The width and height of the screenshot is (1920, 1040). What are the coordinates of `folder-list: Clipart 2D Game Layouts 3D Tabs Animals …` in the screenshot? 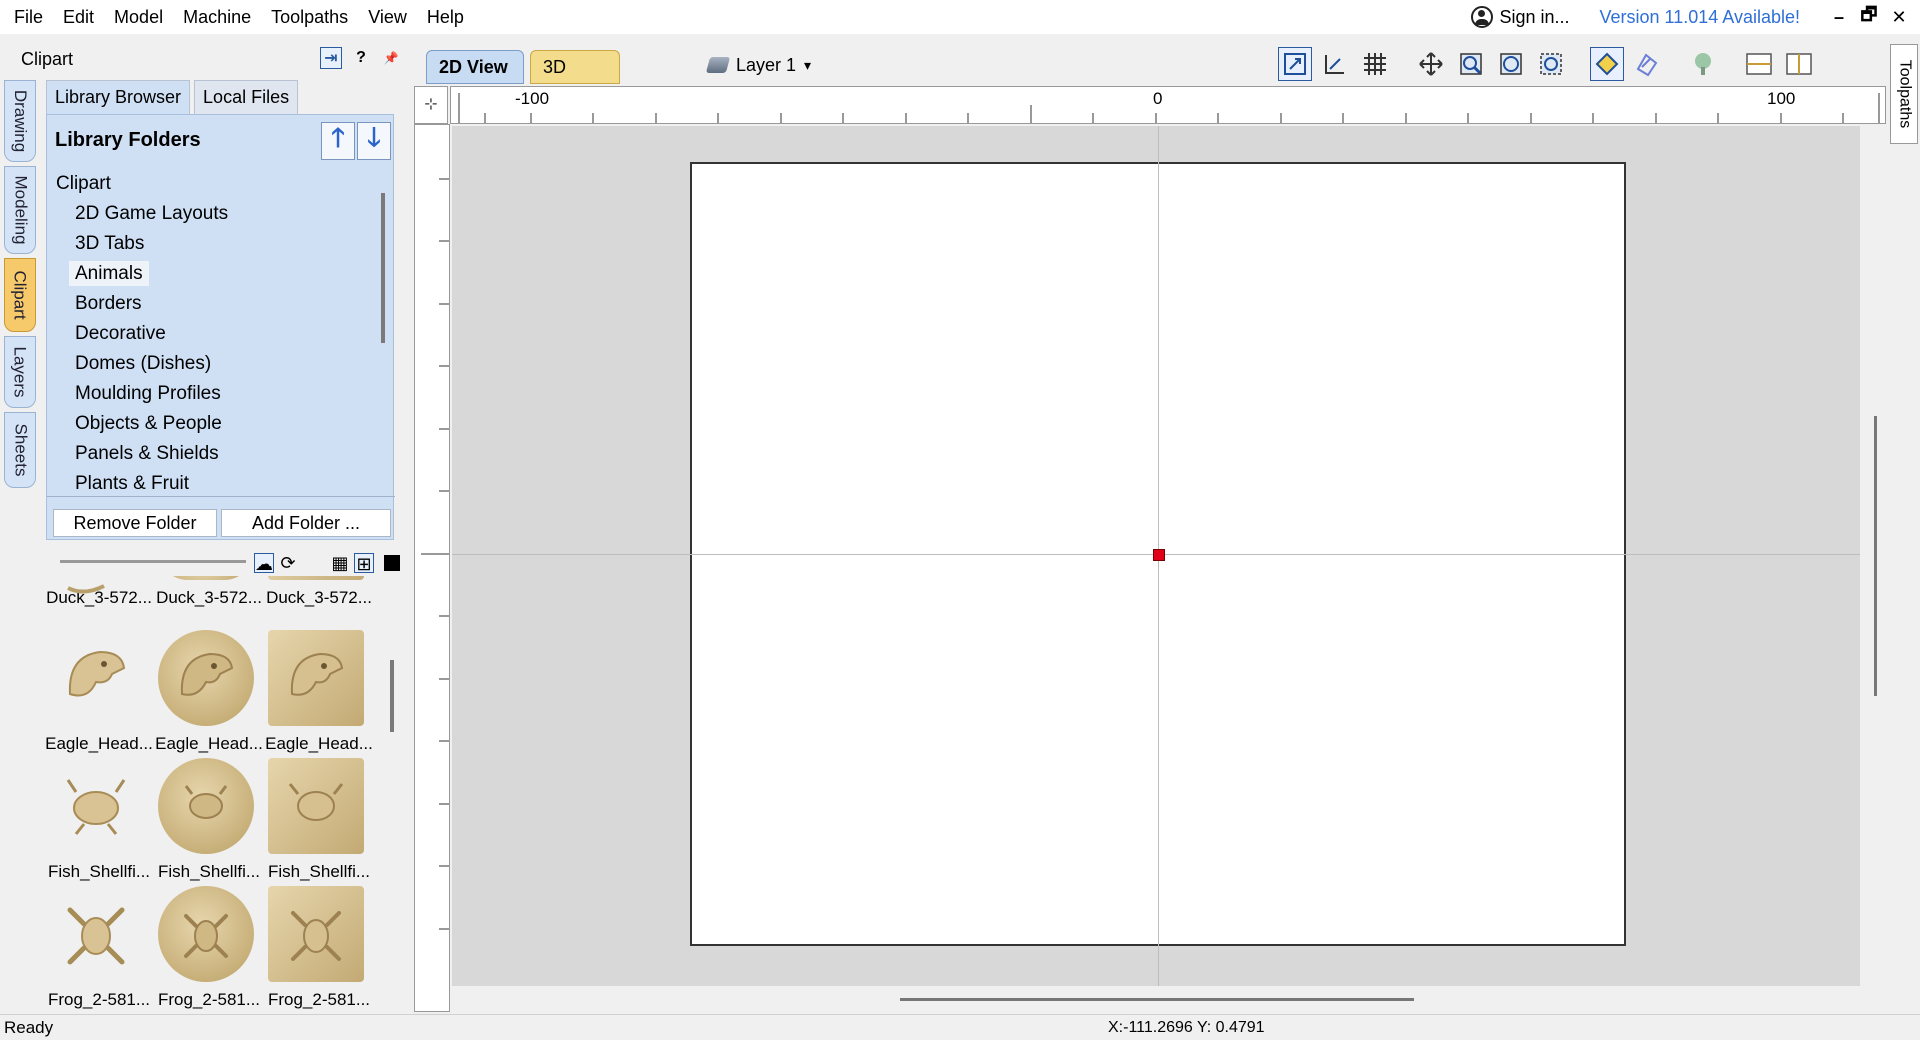 It's located at (208, 329).